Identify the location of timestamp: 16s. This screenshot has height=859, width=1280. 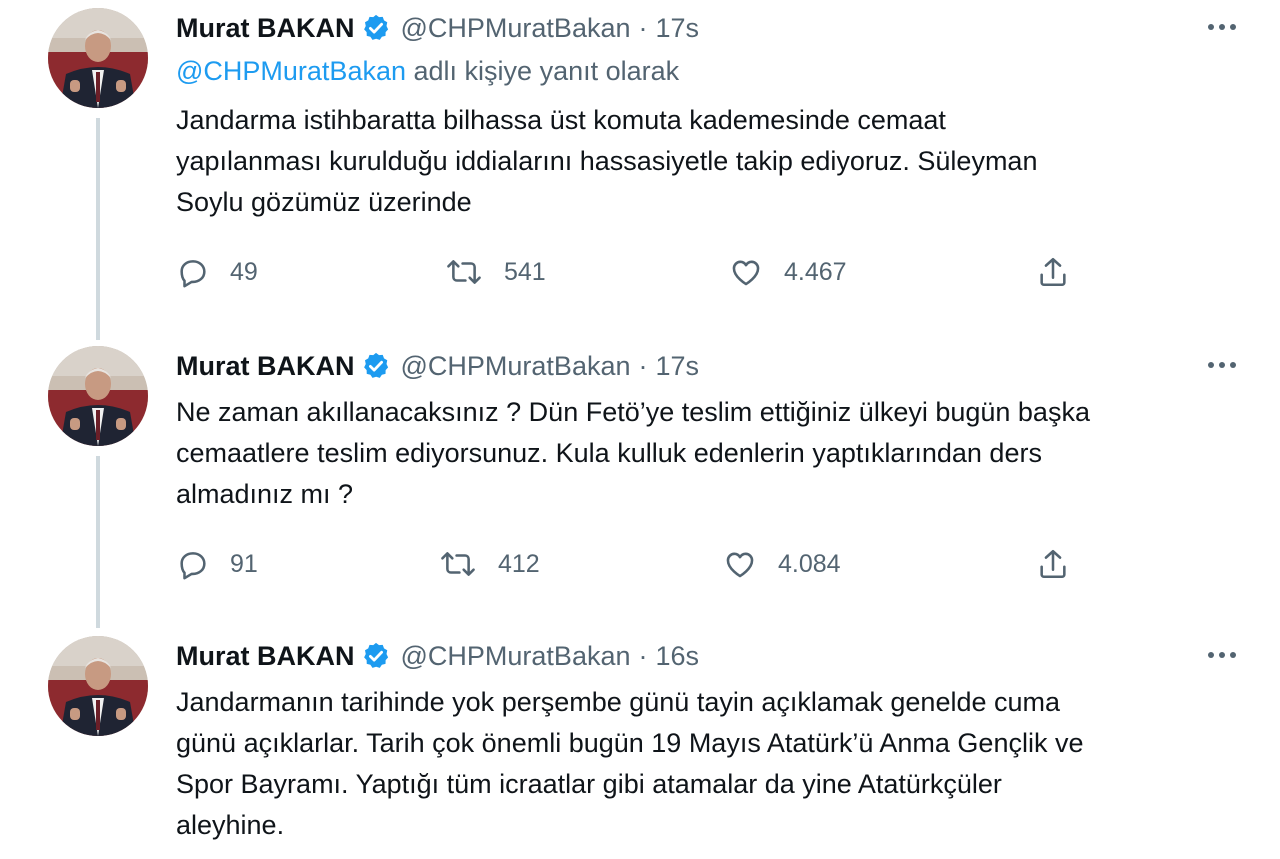
(678, 656).